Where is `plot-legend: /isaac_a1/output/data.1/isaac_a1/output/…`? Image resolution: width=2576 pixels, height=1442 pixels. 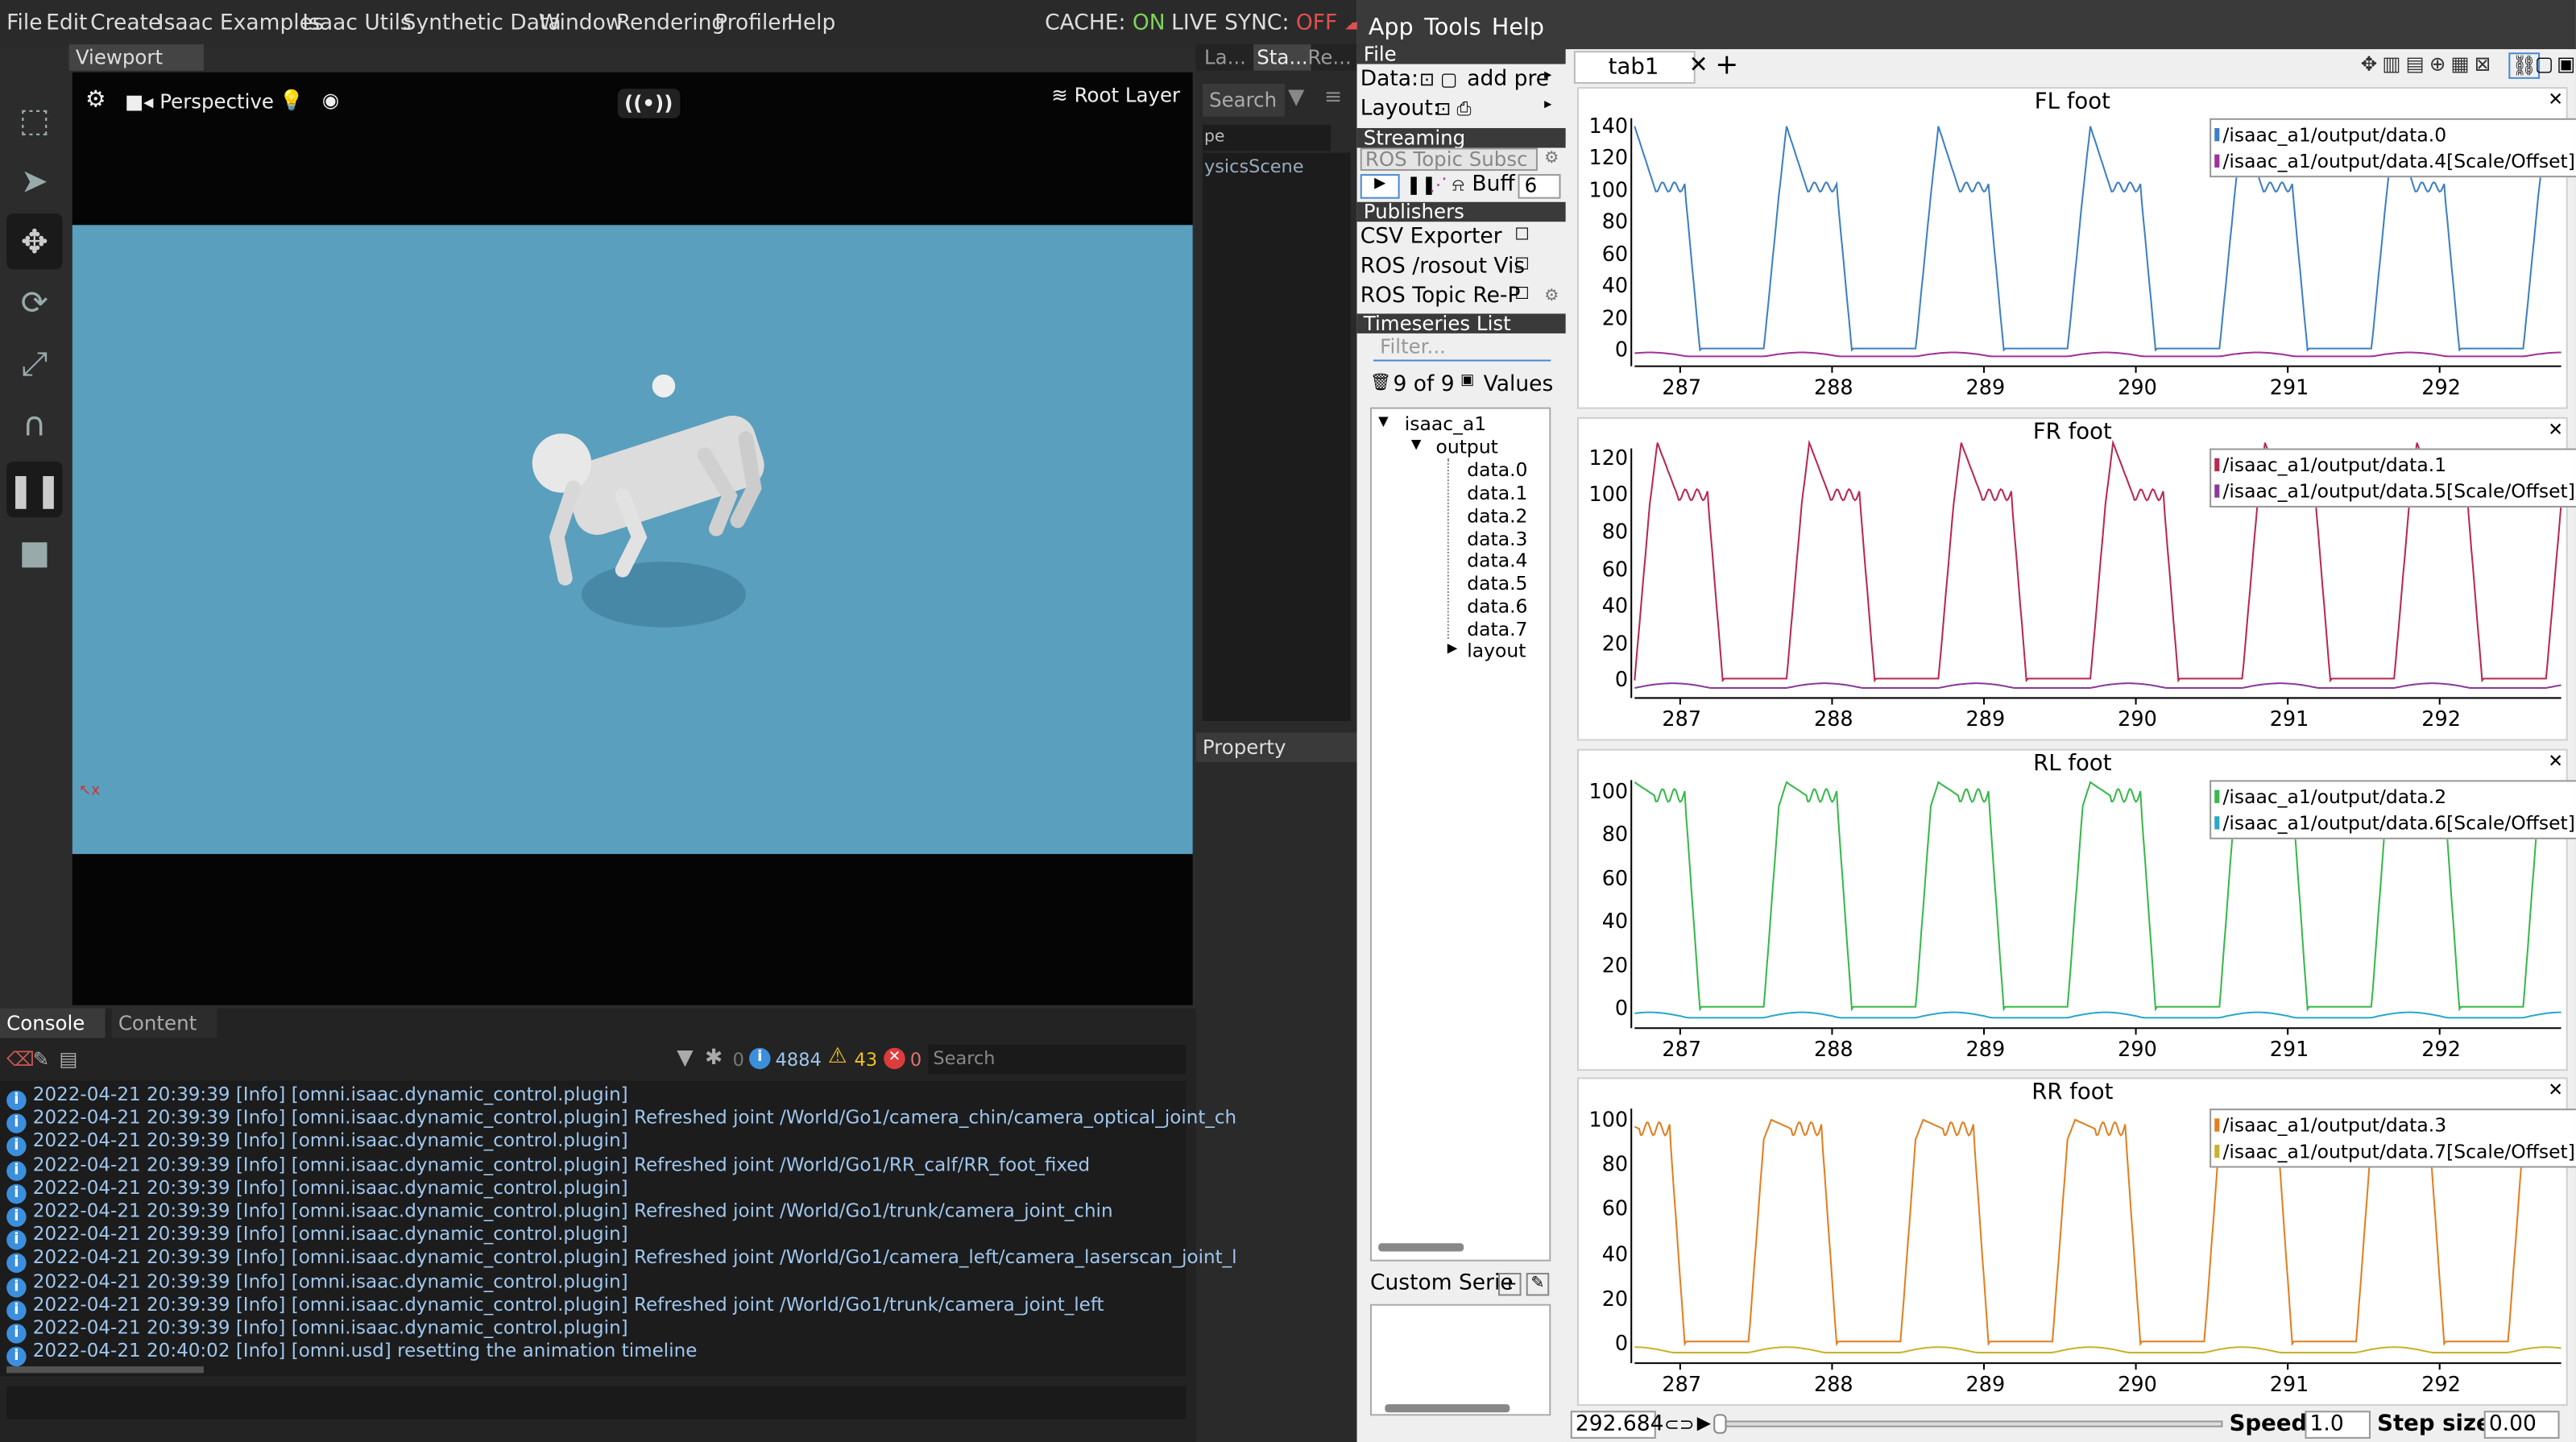 plot-legend: /isaac_a1/output/data.1/isaac_a1/output/… is located at coordinates (2392, 478).